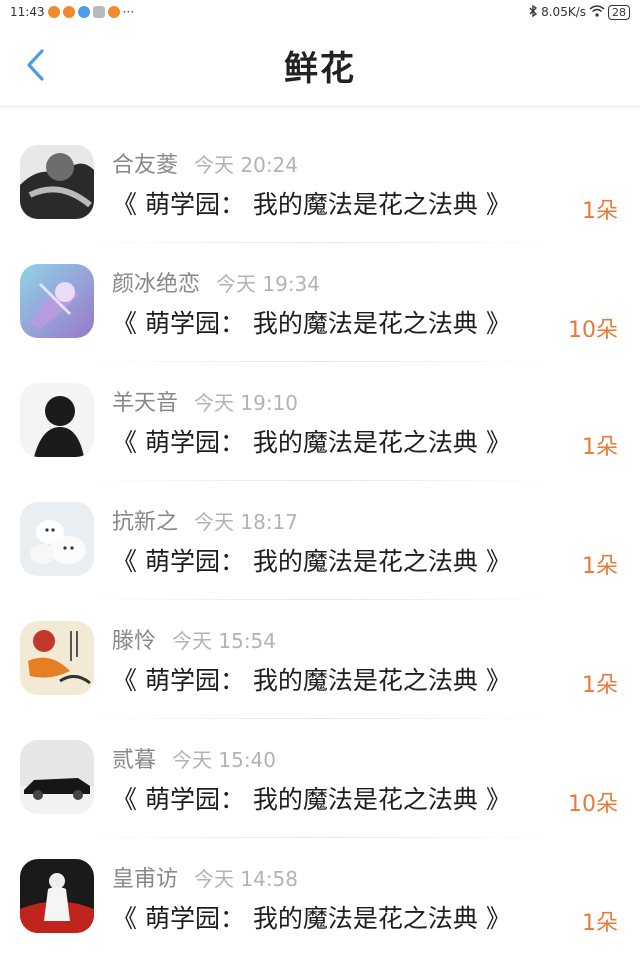 The width and height of the screenshot is (640, 974). I want to click on list-item: 皇甫访 今天 14:58 《 萌学园： 我的魔法是花之法典 》 1朵, so click(320, 896).